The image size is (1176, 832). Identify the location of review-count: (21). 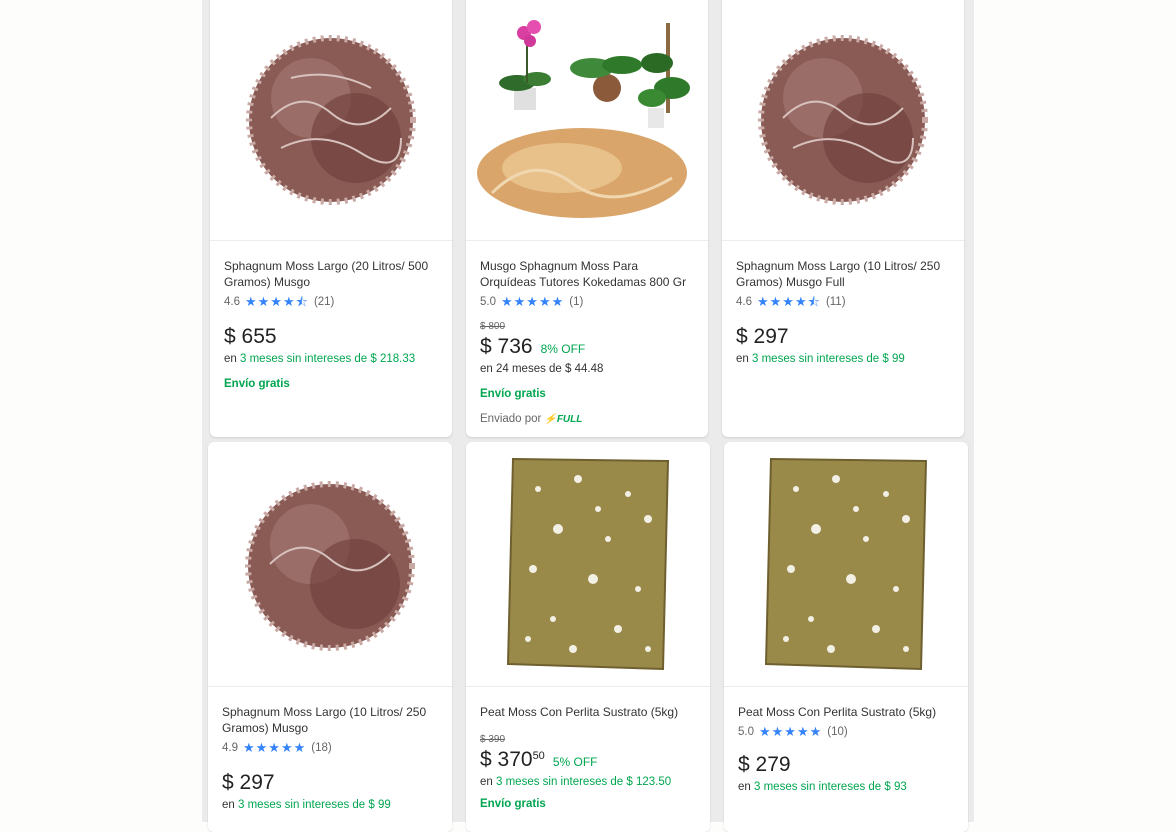
(324, 302).